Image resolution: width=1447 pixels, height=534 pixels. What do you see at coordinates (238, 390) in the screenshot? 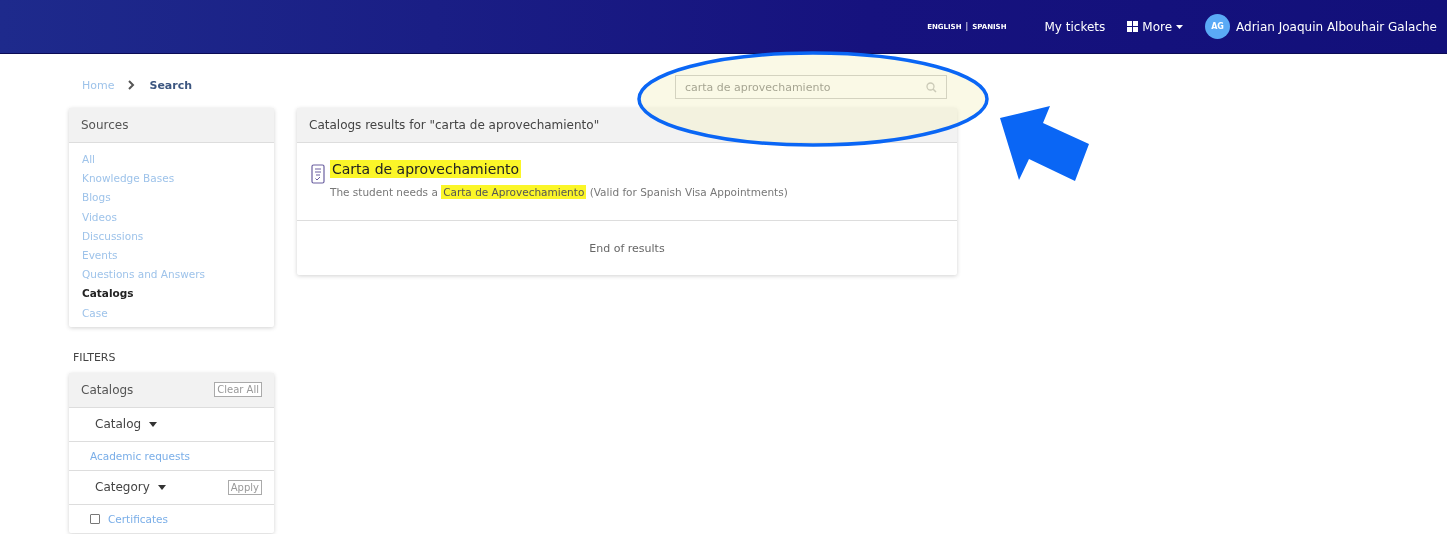
I see `clear-all-button: Clear All` at bounding box center [238, 390].